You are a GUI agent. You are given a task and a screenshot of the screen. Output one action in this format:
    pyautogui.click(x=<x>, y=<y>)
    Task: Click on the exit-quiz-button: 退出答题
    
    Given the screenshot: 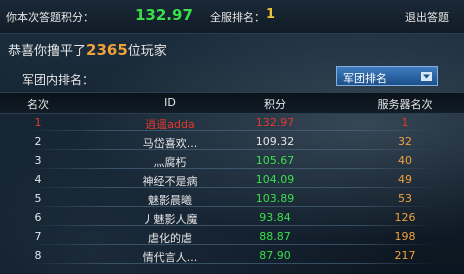 What is the action you would take?
    pyautogui.click(x=427, y=17)
    